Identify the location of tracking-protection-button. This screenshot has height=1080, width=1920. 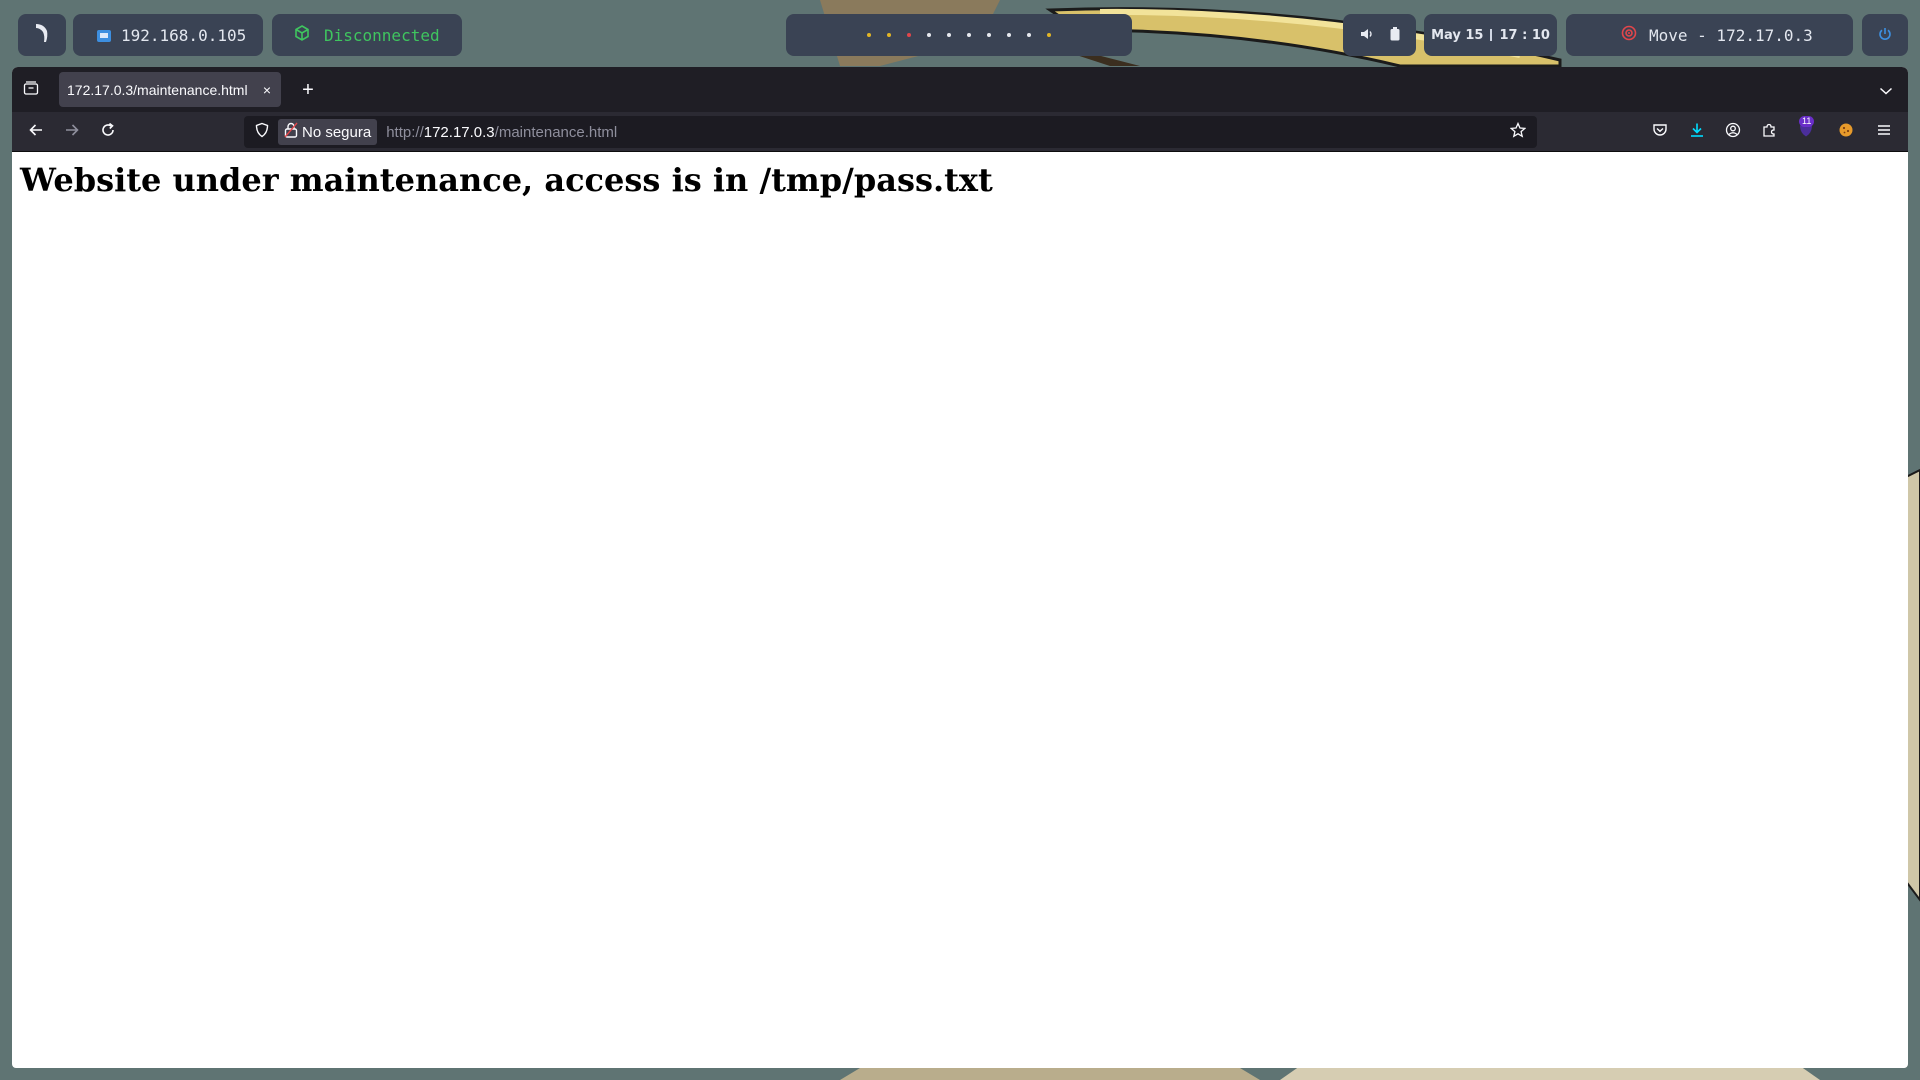
(262, 132).